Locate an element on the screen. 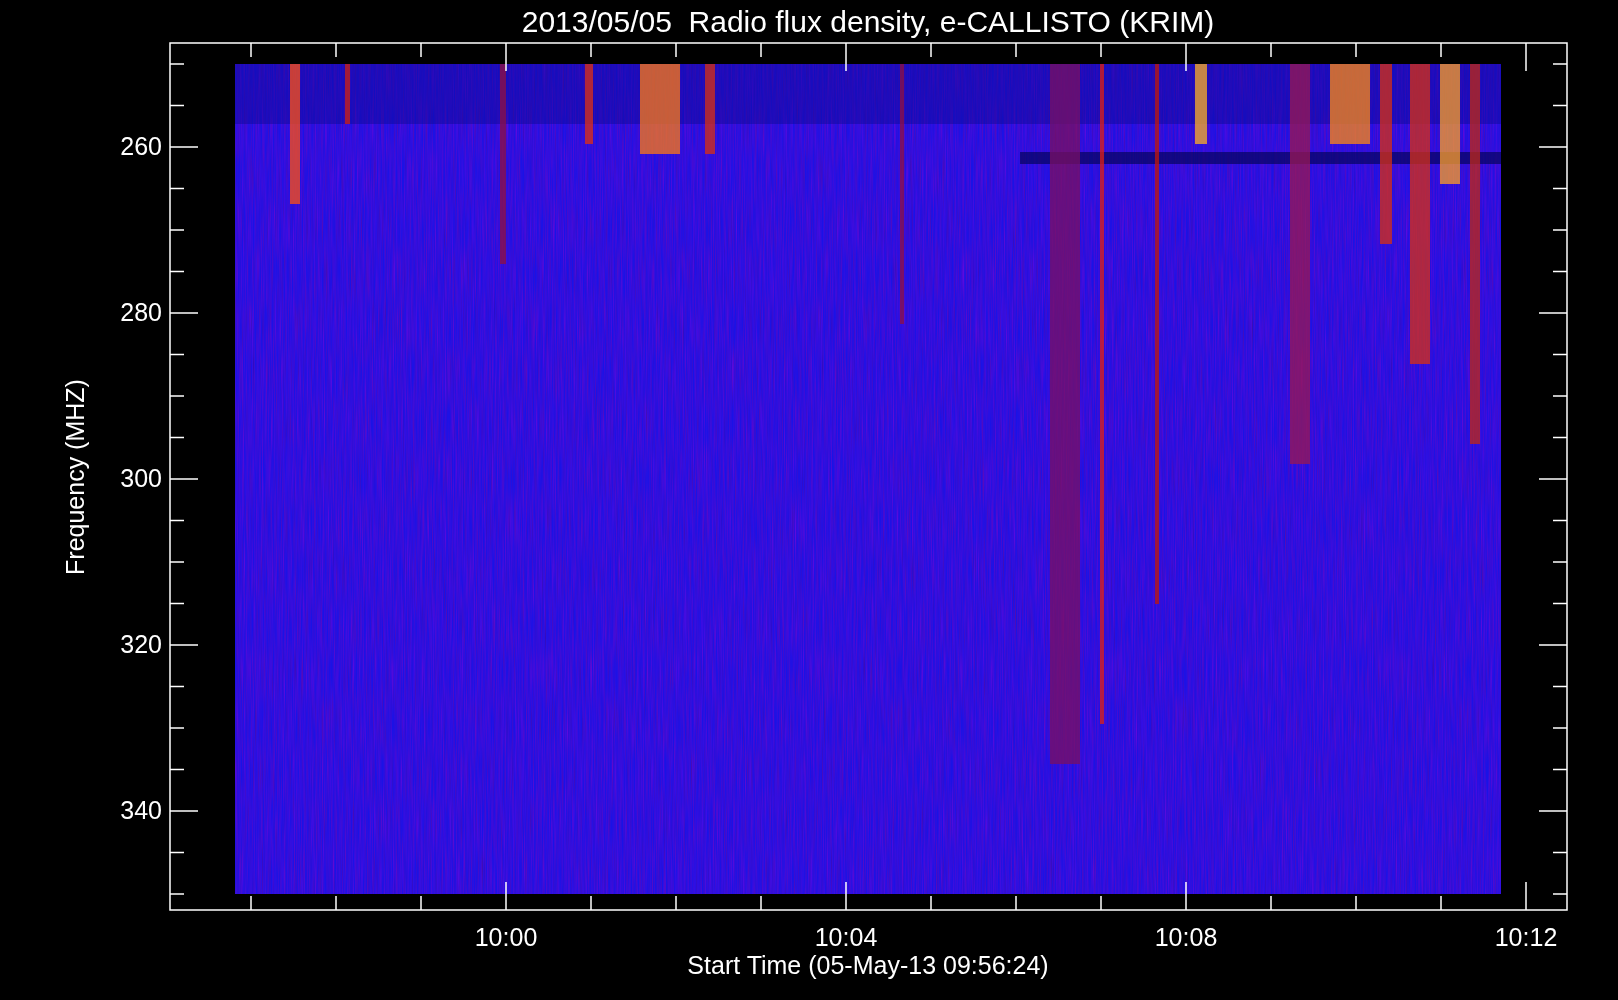  tick-label: 10:08 is located at coordinates (1186, 937).